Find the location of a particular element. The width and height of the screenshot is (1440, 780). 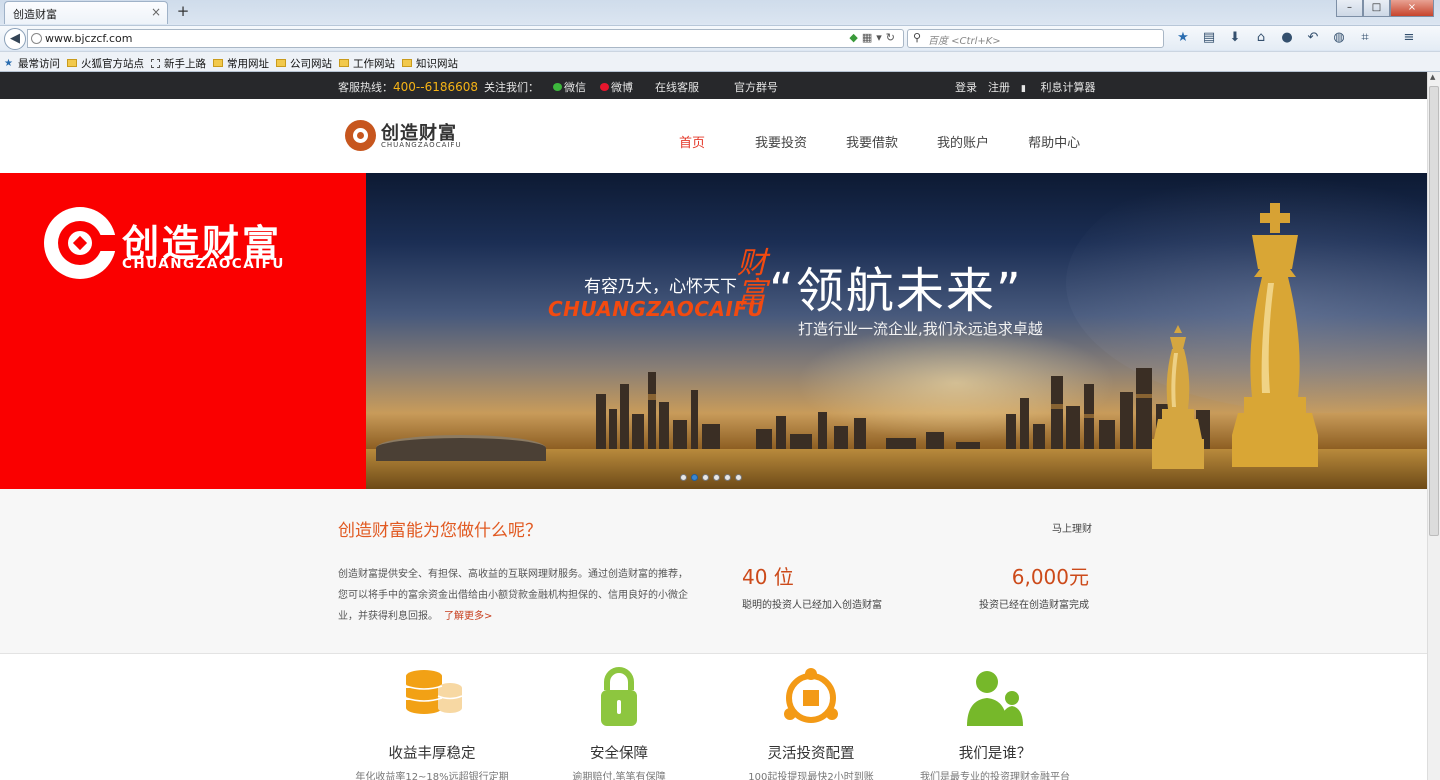

online-service-link: 在线客服 is located at coordinates (677, 87).